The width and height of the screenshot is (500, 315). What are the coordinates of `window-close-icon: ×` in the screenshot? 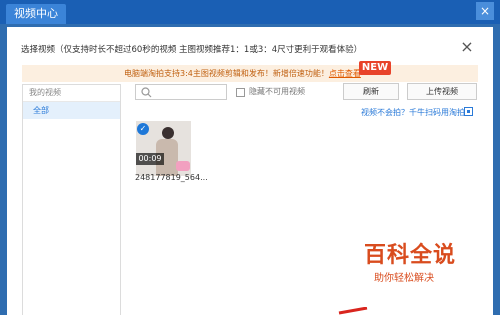 It's located at (485, 11).